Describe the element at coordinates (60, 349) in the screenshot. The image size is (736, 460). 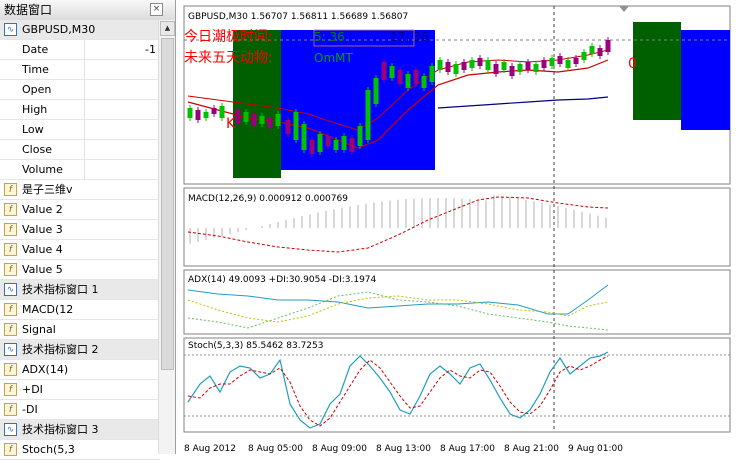
I see `data-window-row-label: 技术指标窗口 2` at that location.